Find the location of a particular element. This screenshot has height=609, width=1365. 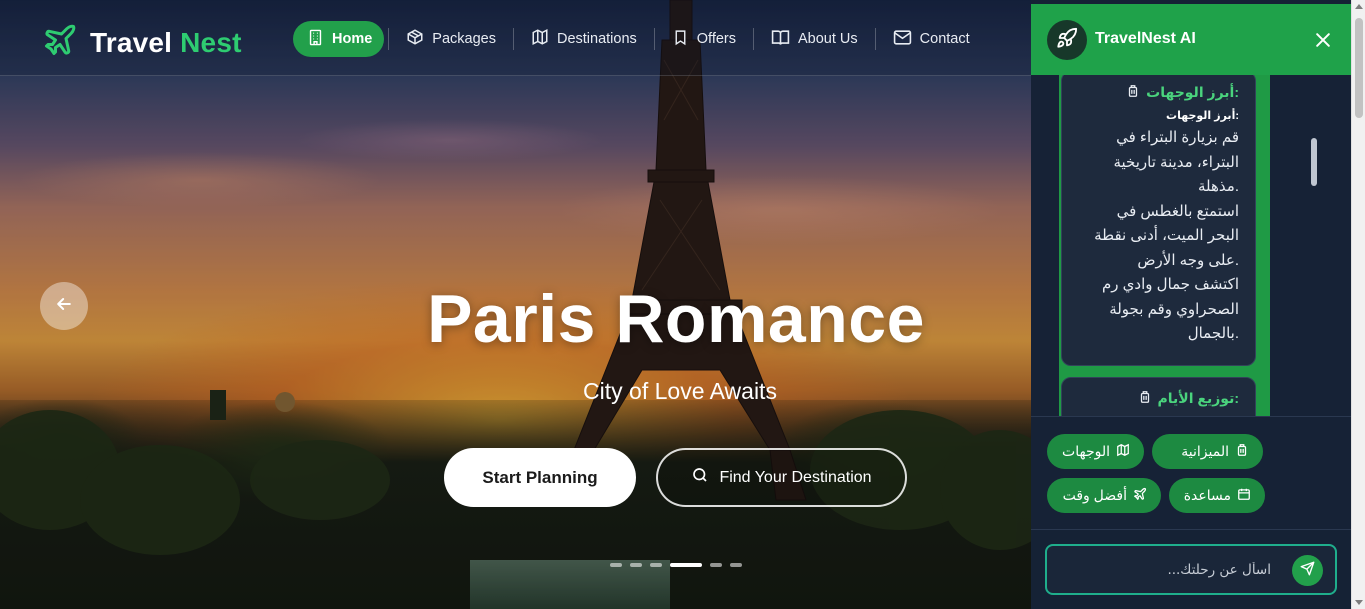

send-button is located at coordinates (1307, 570).